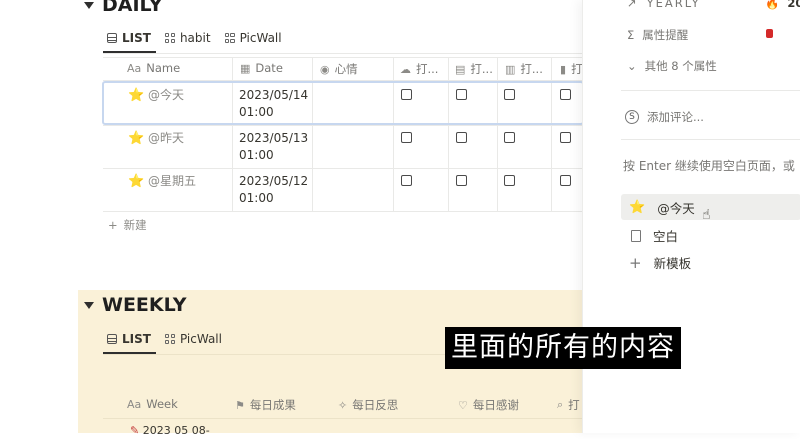 This screenshot has width=800, height=439. I want to click on cloud-icon: ☁, so click(405, 69).